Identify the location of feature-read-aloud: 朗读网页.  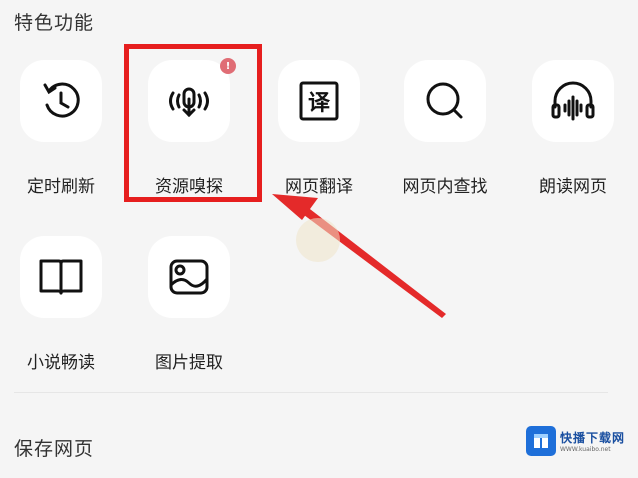
(573, 135).